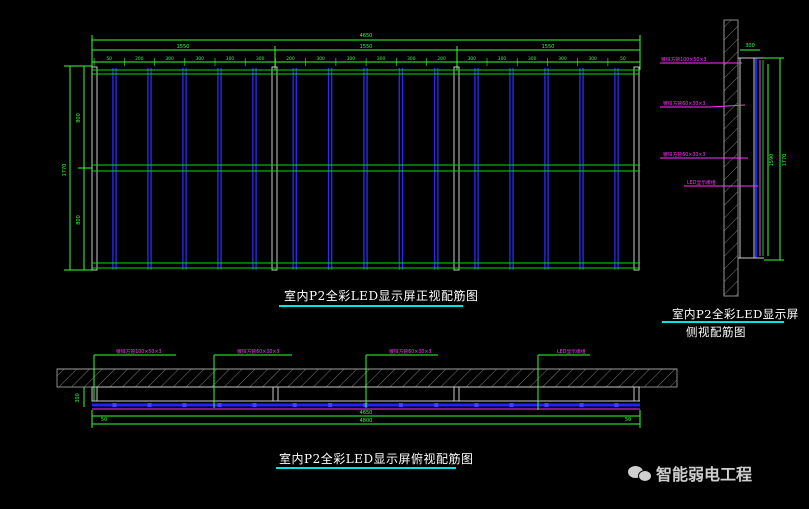 The height and width of the screenshot is (509, 809). Describe the element at coordinates (366, 413) in the screenshot. I see `top-view-inner-width: 4650` at that location.